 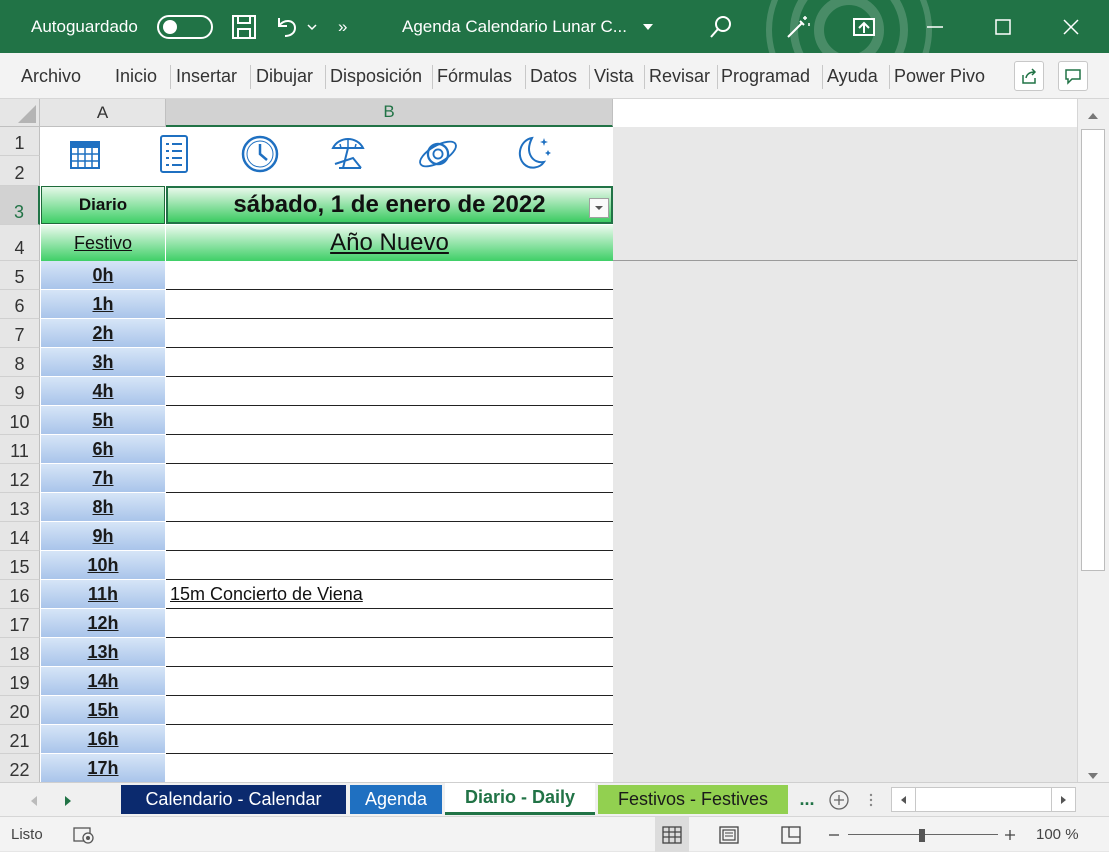 I want to click on undo-dropdown-icon, so click(x=312, y=26).